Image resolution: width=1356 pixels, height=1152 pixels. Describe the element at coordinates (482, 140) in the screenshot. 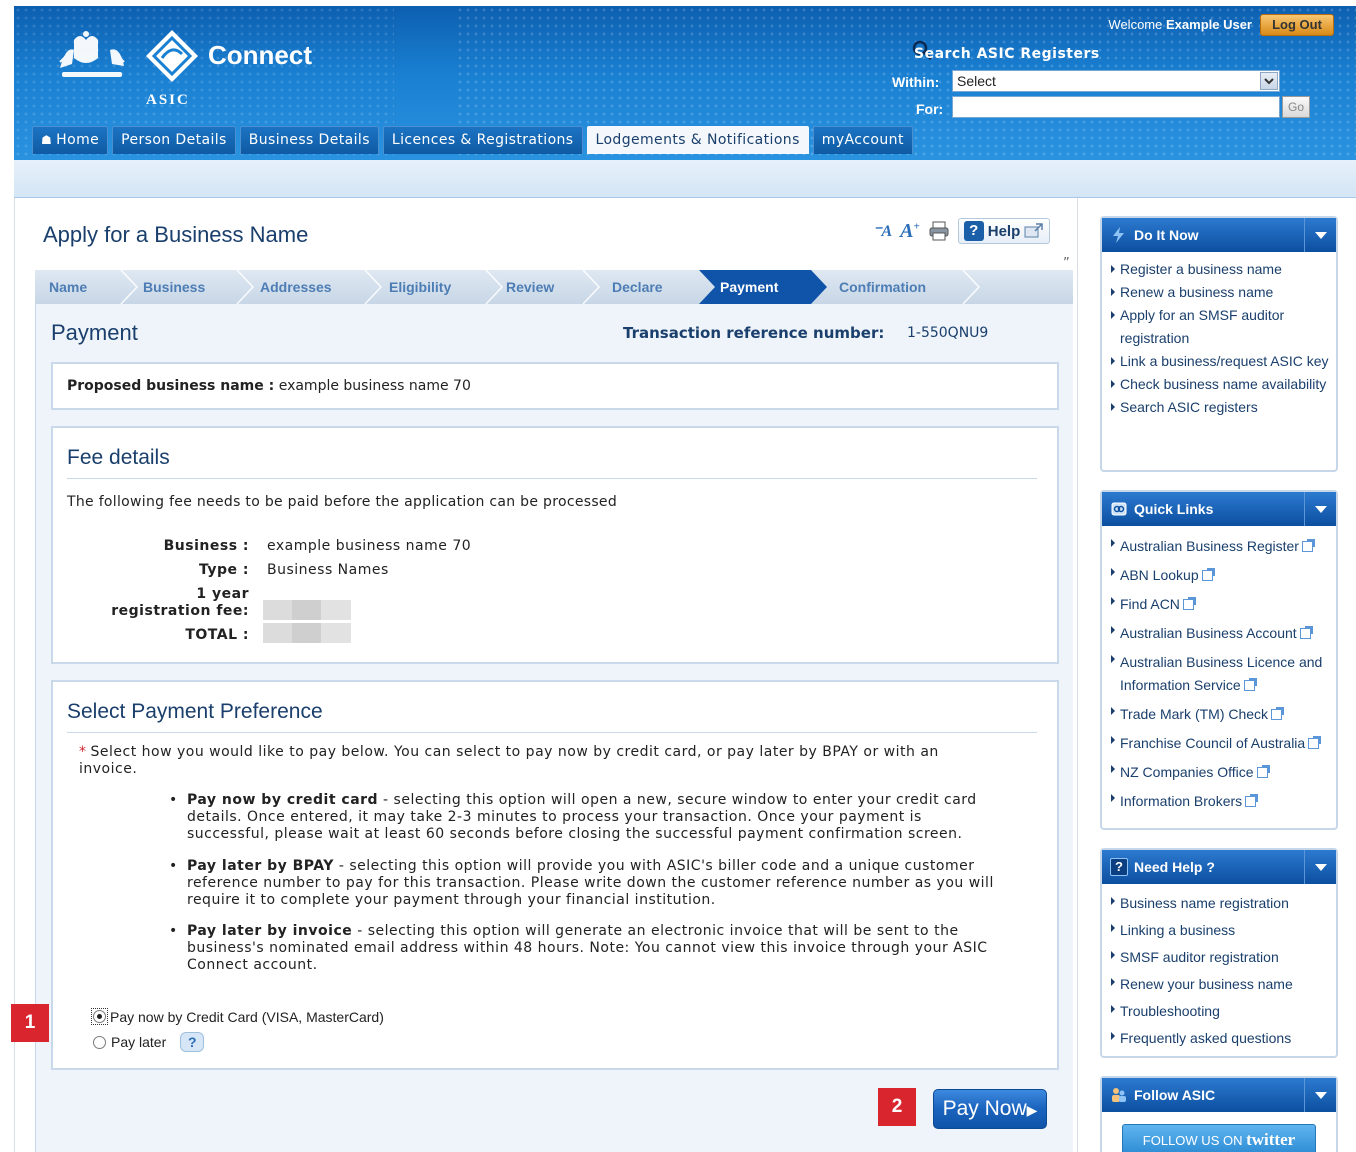

I see `tab-licences-registrations: Licences & Registrations` at that location.